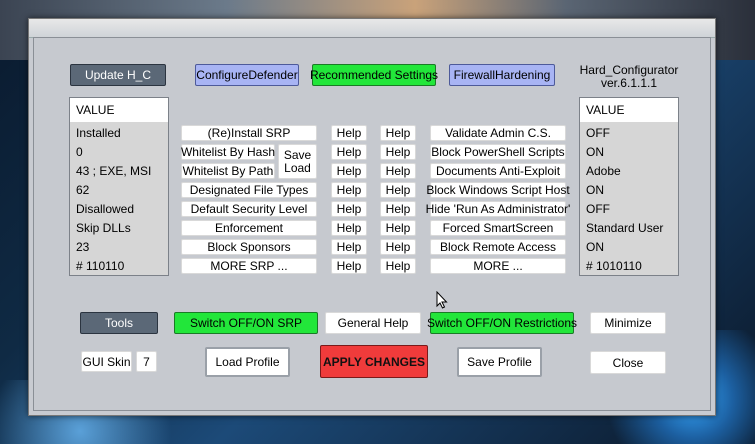 Image resolution: width=755 pixels, height=444 pixels. I want to click on left-value-row: 43 ; EXE, MSI, so click(114, 171).